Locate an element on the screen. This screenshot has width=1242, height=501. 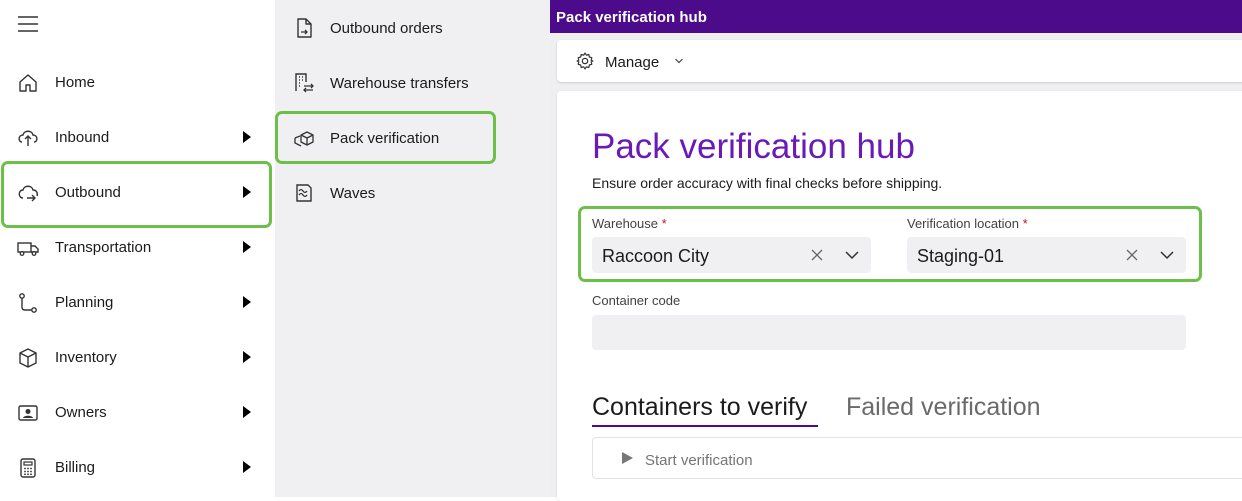
outbound-icon is located at coordinates (28, 193).